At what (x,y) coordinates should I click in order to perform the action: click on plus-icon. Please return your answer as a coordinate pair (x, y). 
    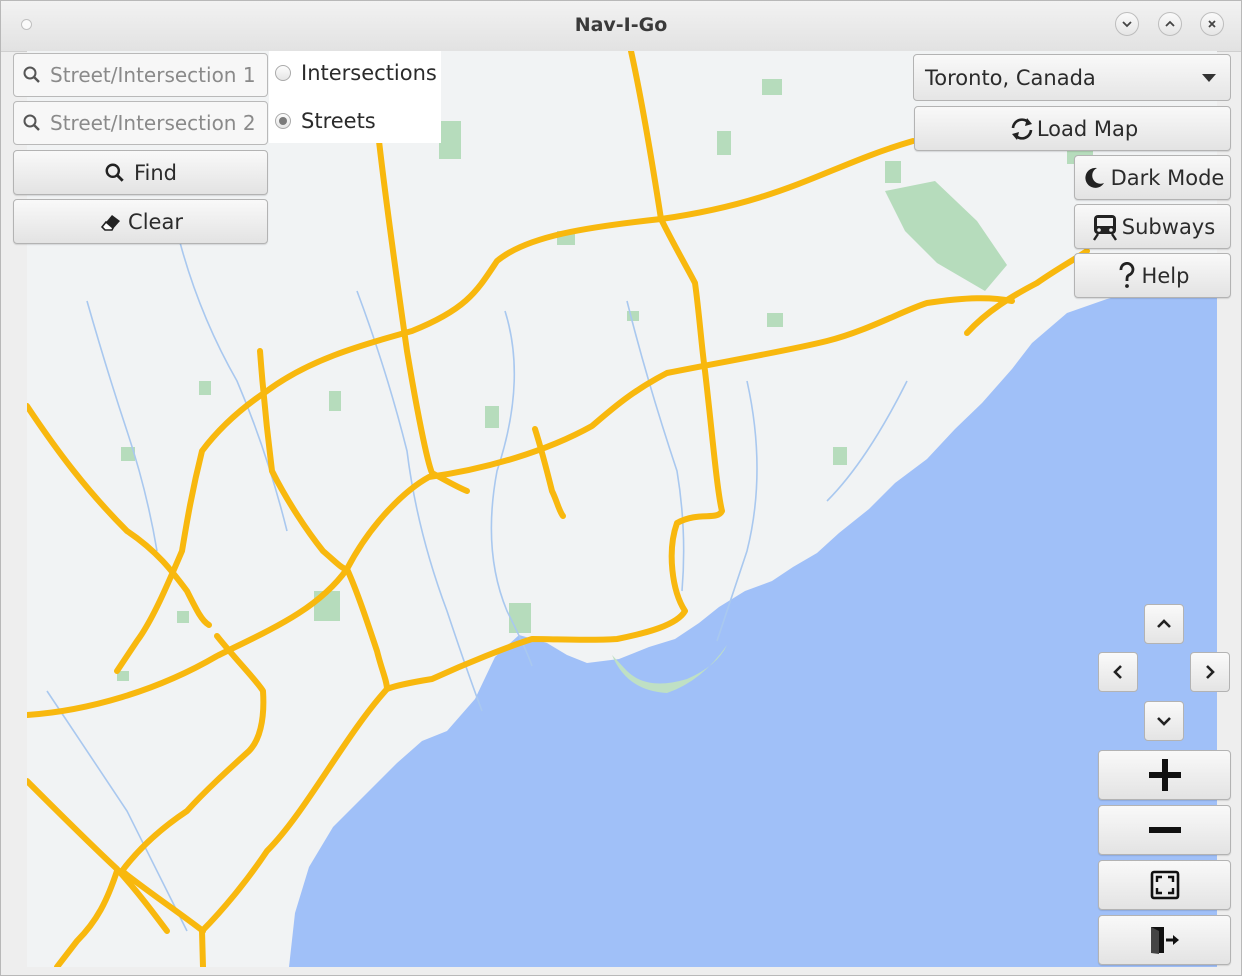
    Looking at the image, I should click on (1164, 775).